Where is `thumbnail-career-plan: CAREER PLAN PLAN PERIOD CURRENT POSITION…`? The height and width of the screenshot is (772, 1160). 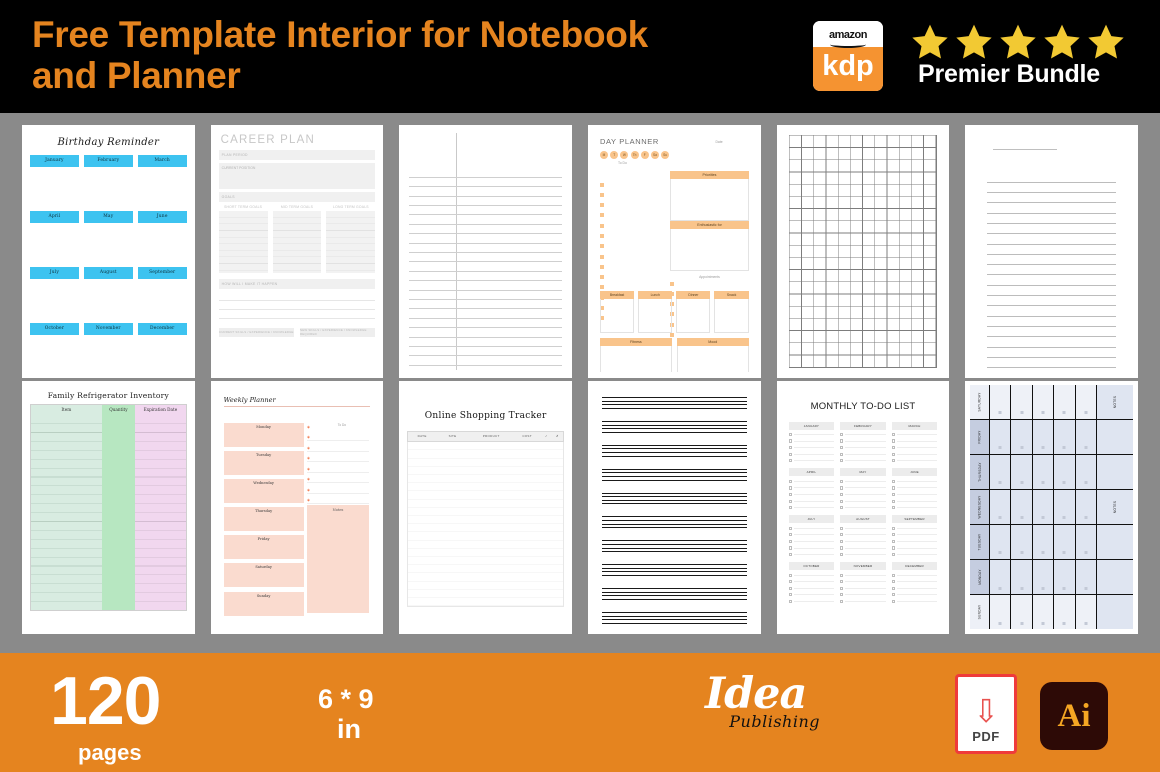 thumbnail-career-plan: CAREER PLAN PLAN PERIOD CURRENT POSITION… is located at coordinates (297, 251).